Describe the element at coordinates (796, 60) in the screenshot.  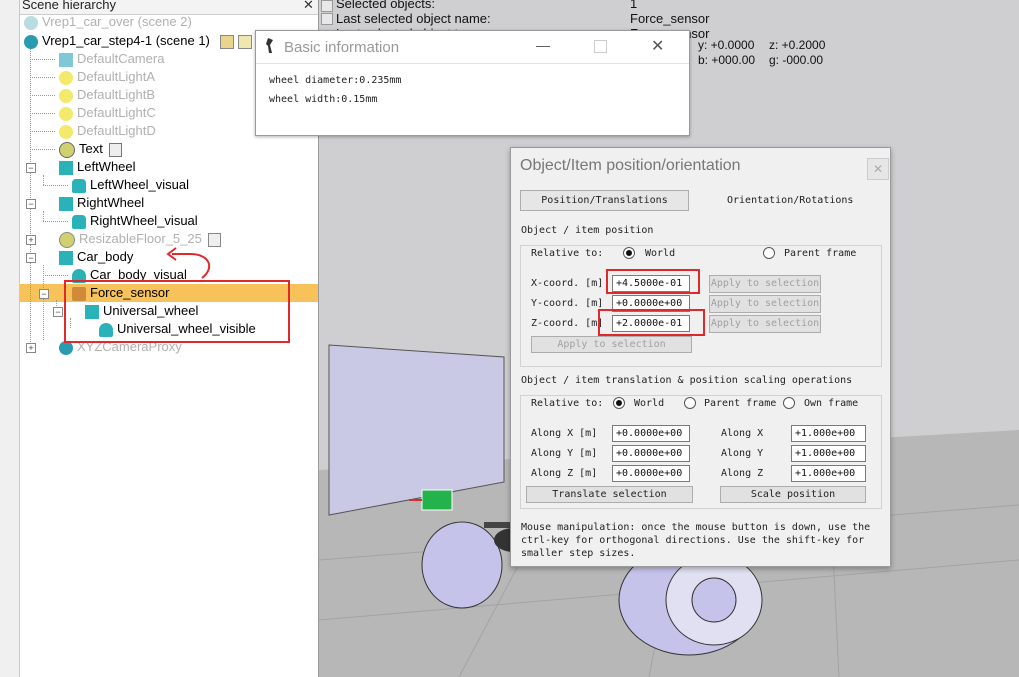
I see `coord-g: g: -000.00` at that location.